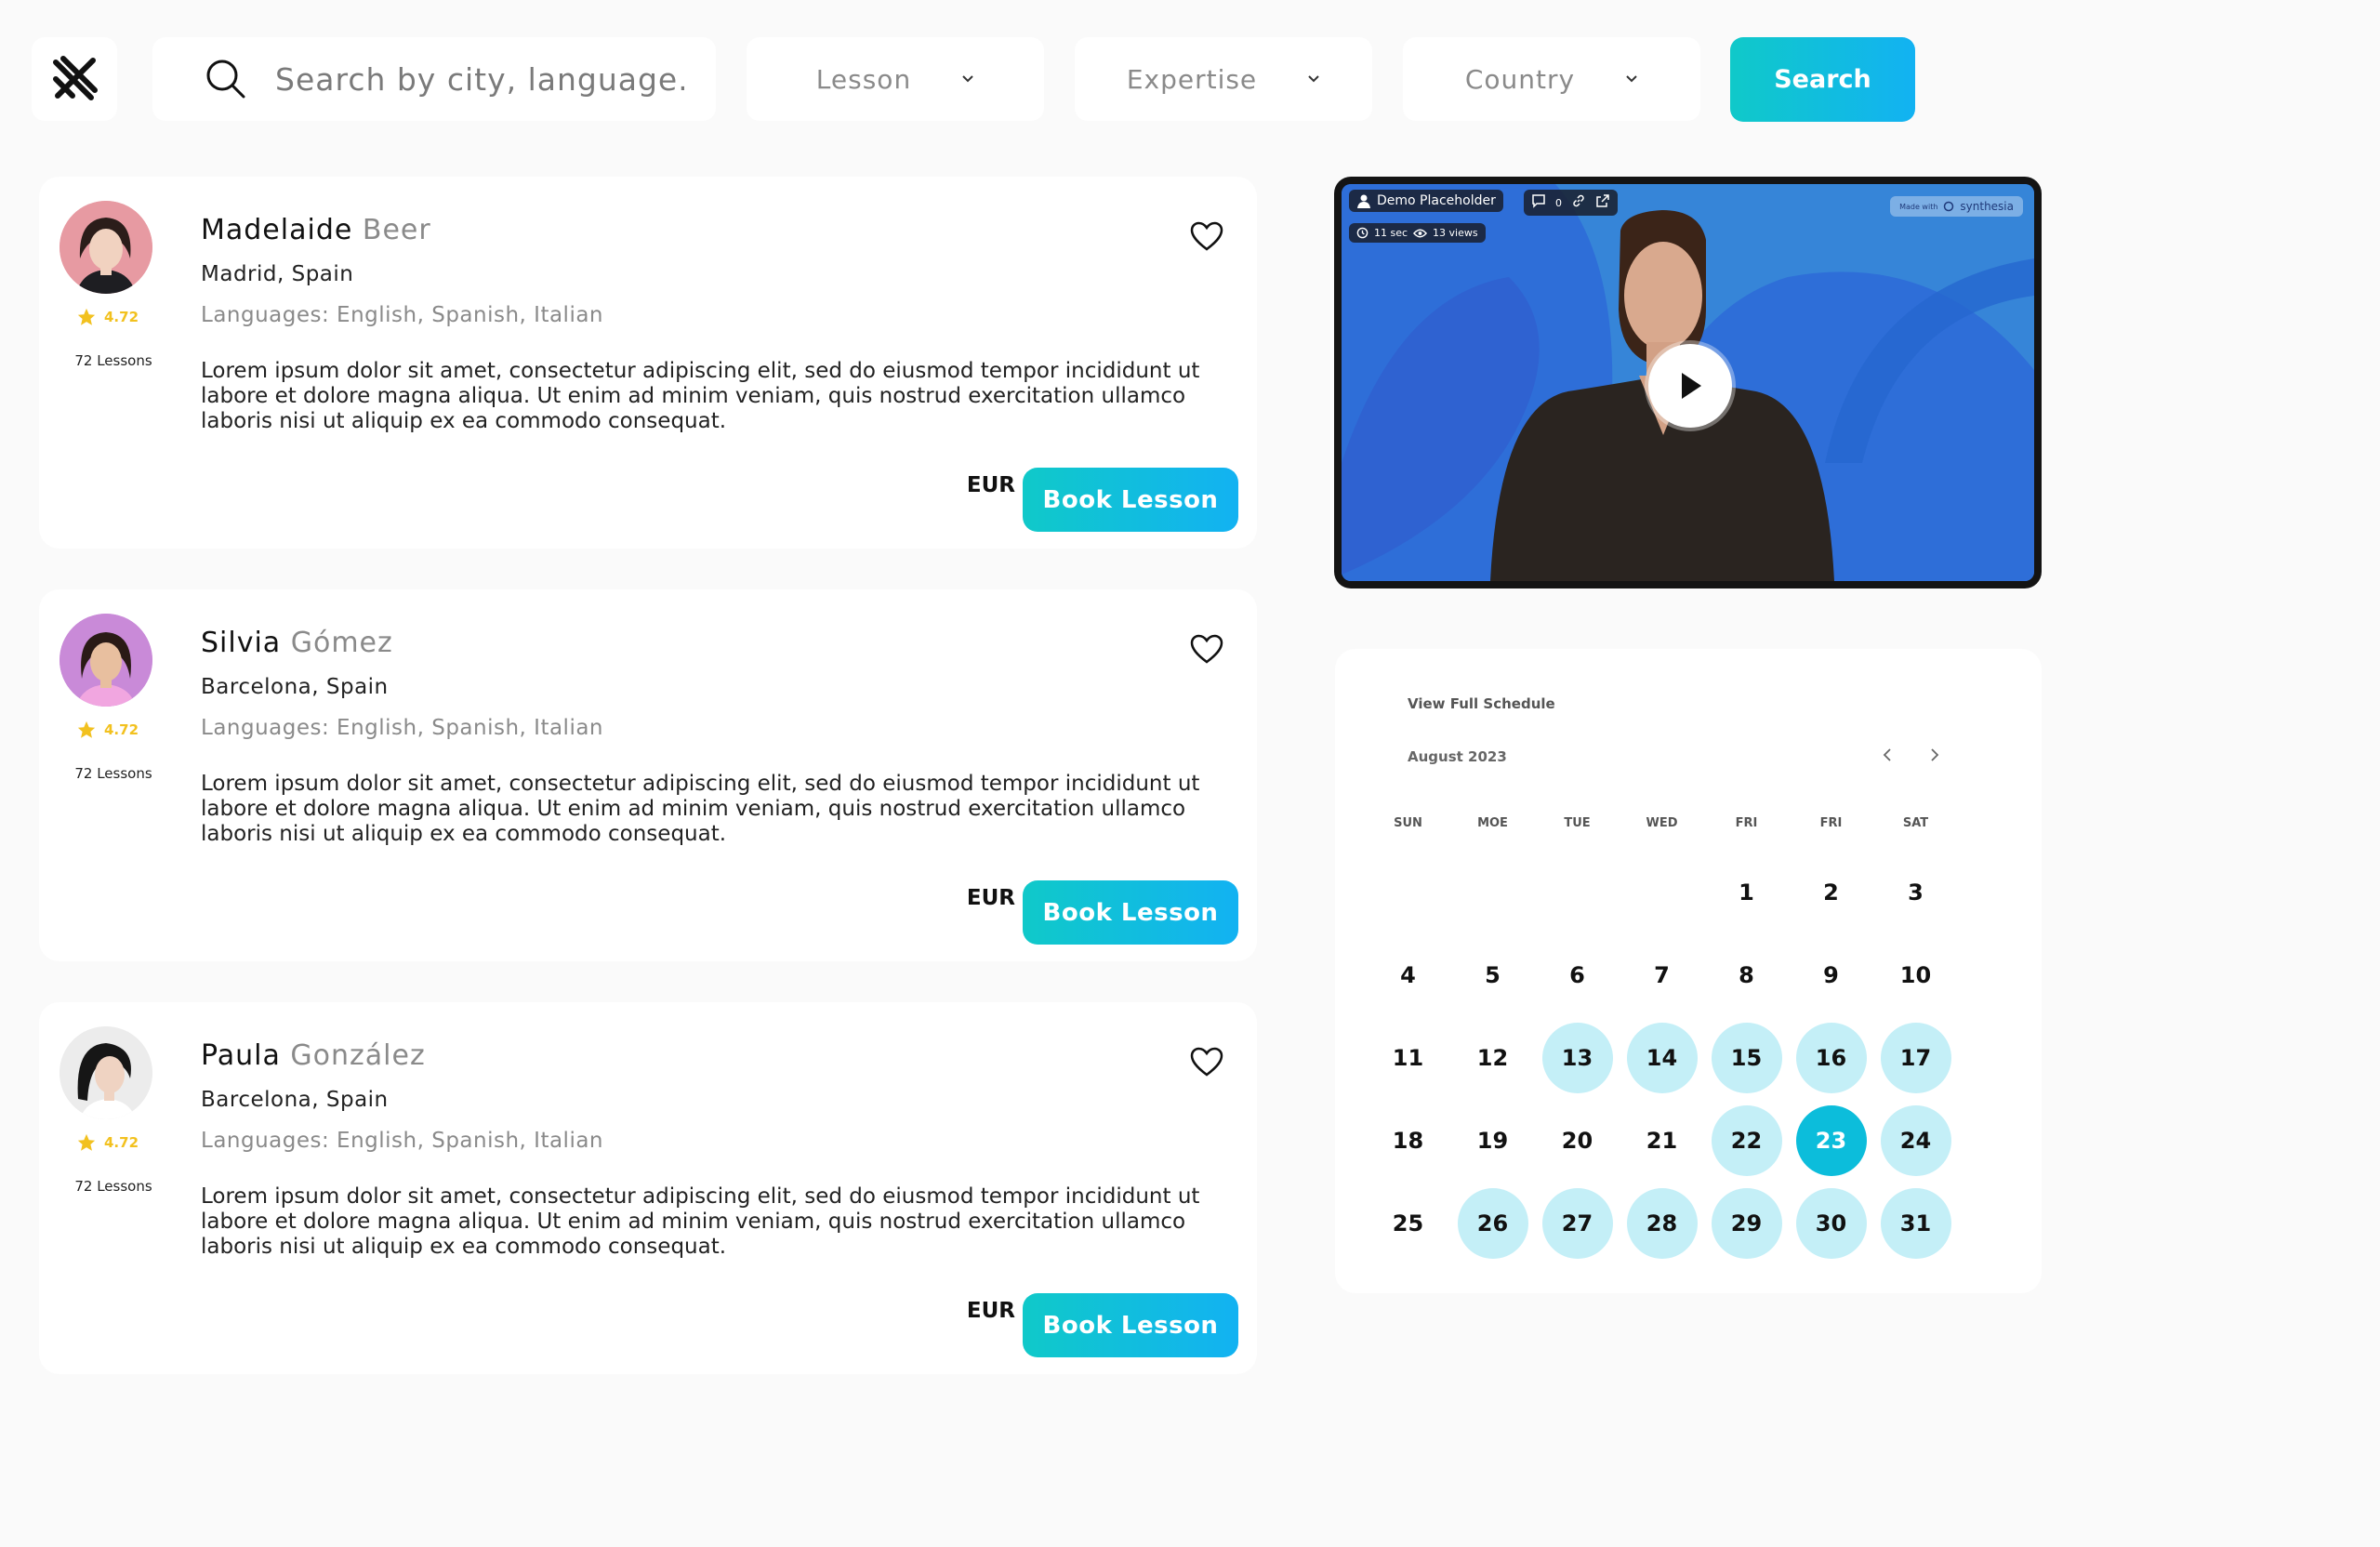 The width and height of the screenshot is (2380, 1547). Describe the element at coordinates (1493, 1058) in the screenshot. I see `calendar-day: 12` at that location.